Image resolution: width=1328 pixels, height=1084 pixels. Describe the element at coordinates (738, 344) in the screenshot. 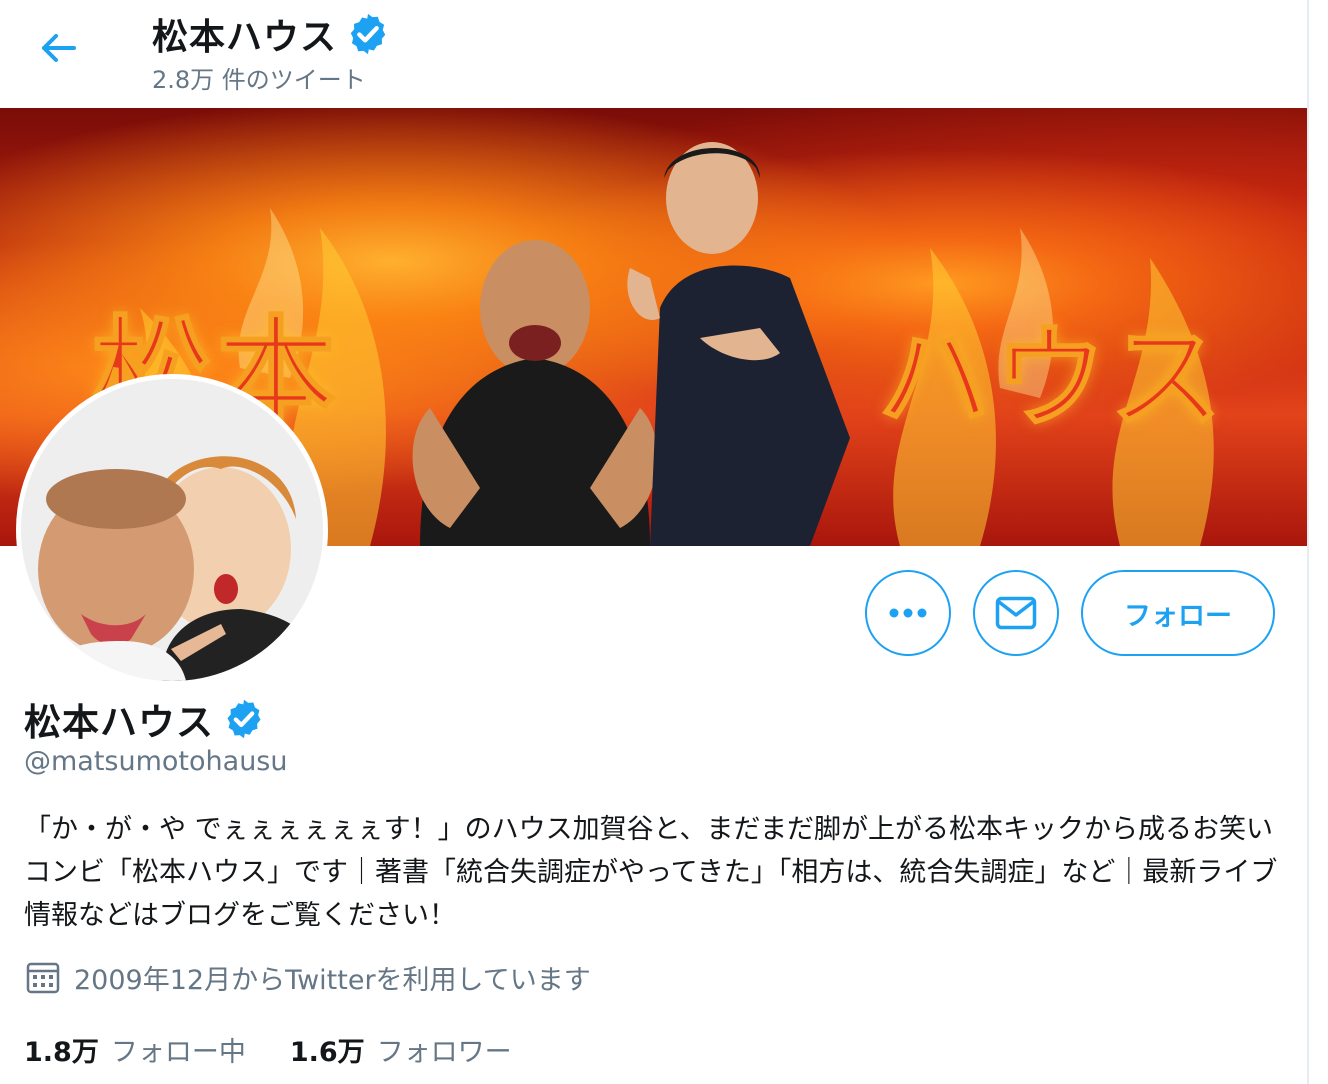

I see `banner-person-right` at that location.